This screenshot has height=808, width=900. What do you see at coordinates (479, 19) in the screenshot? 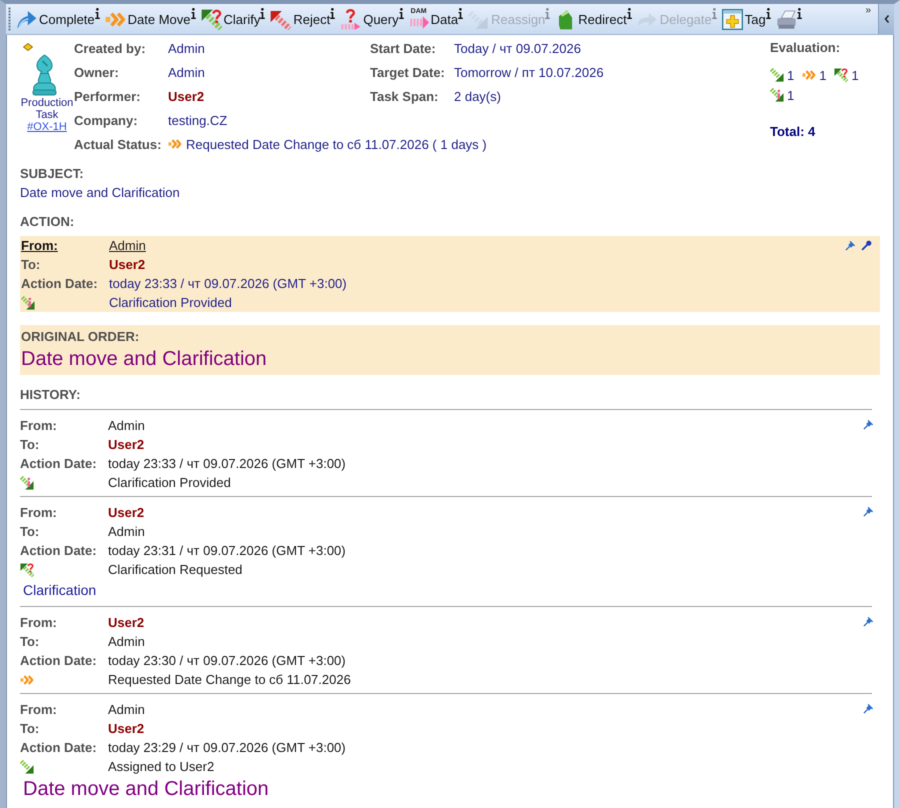
I see `striped-arrow-icon` at bounding box center [479, 19].